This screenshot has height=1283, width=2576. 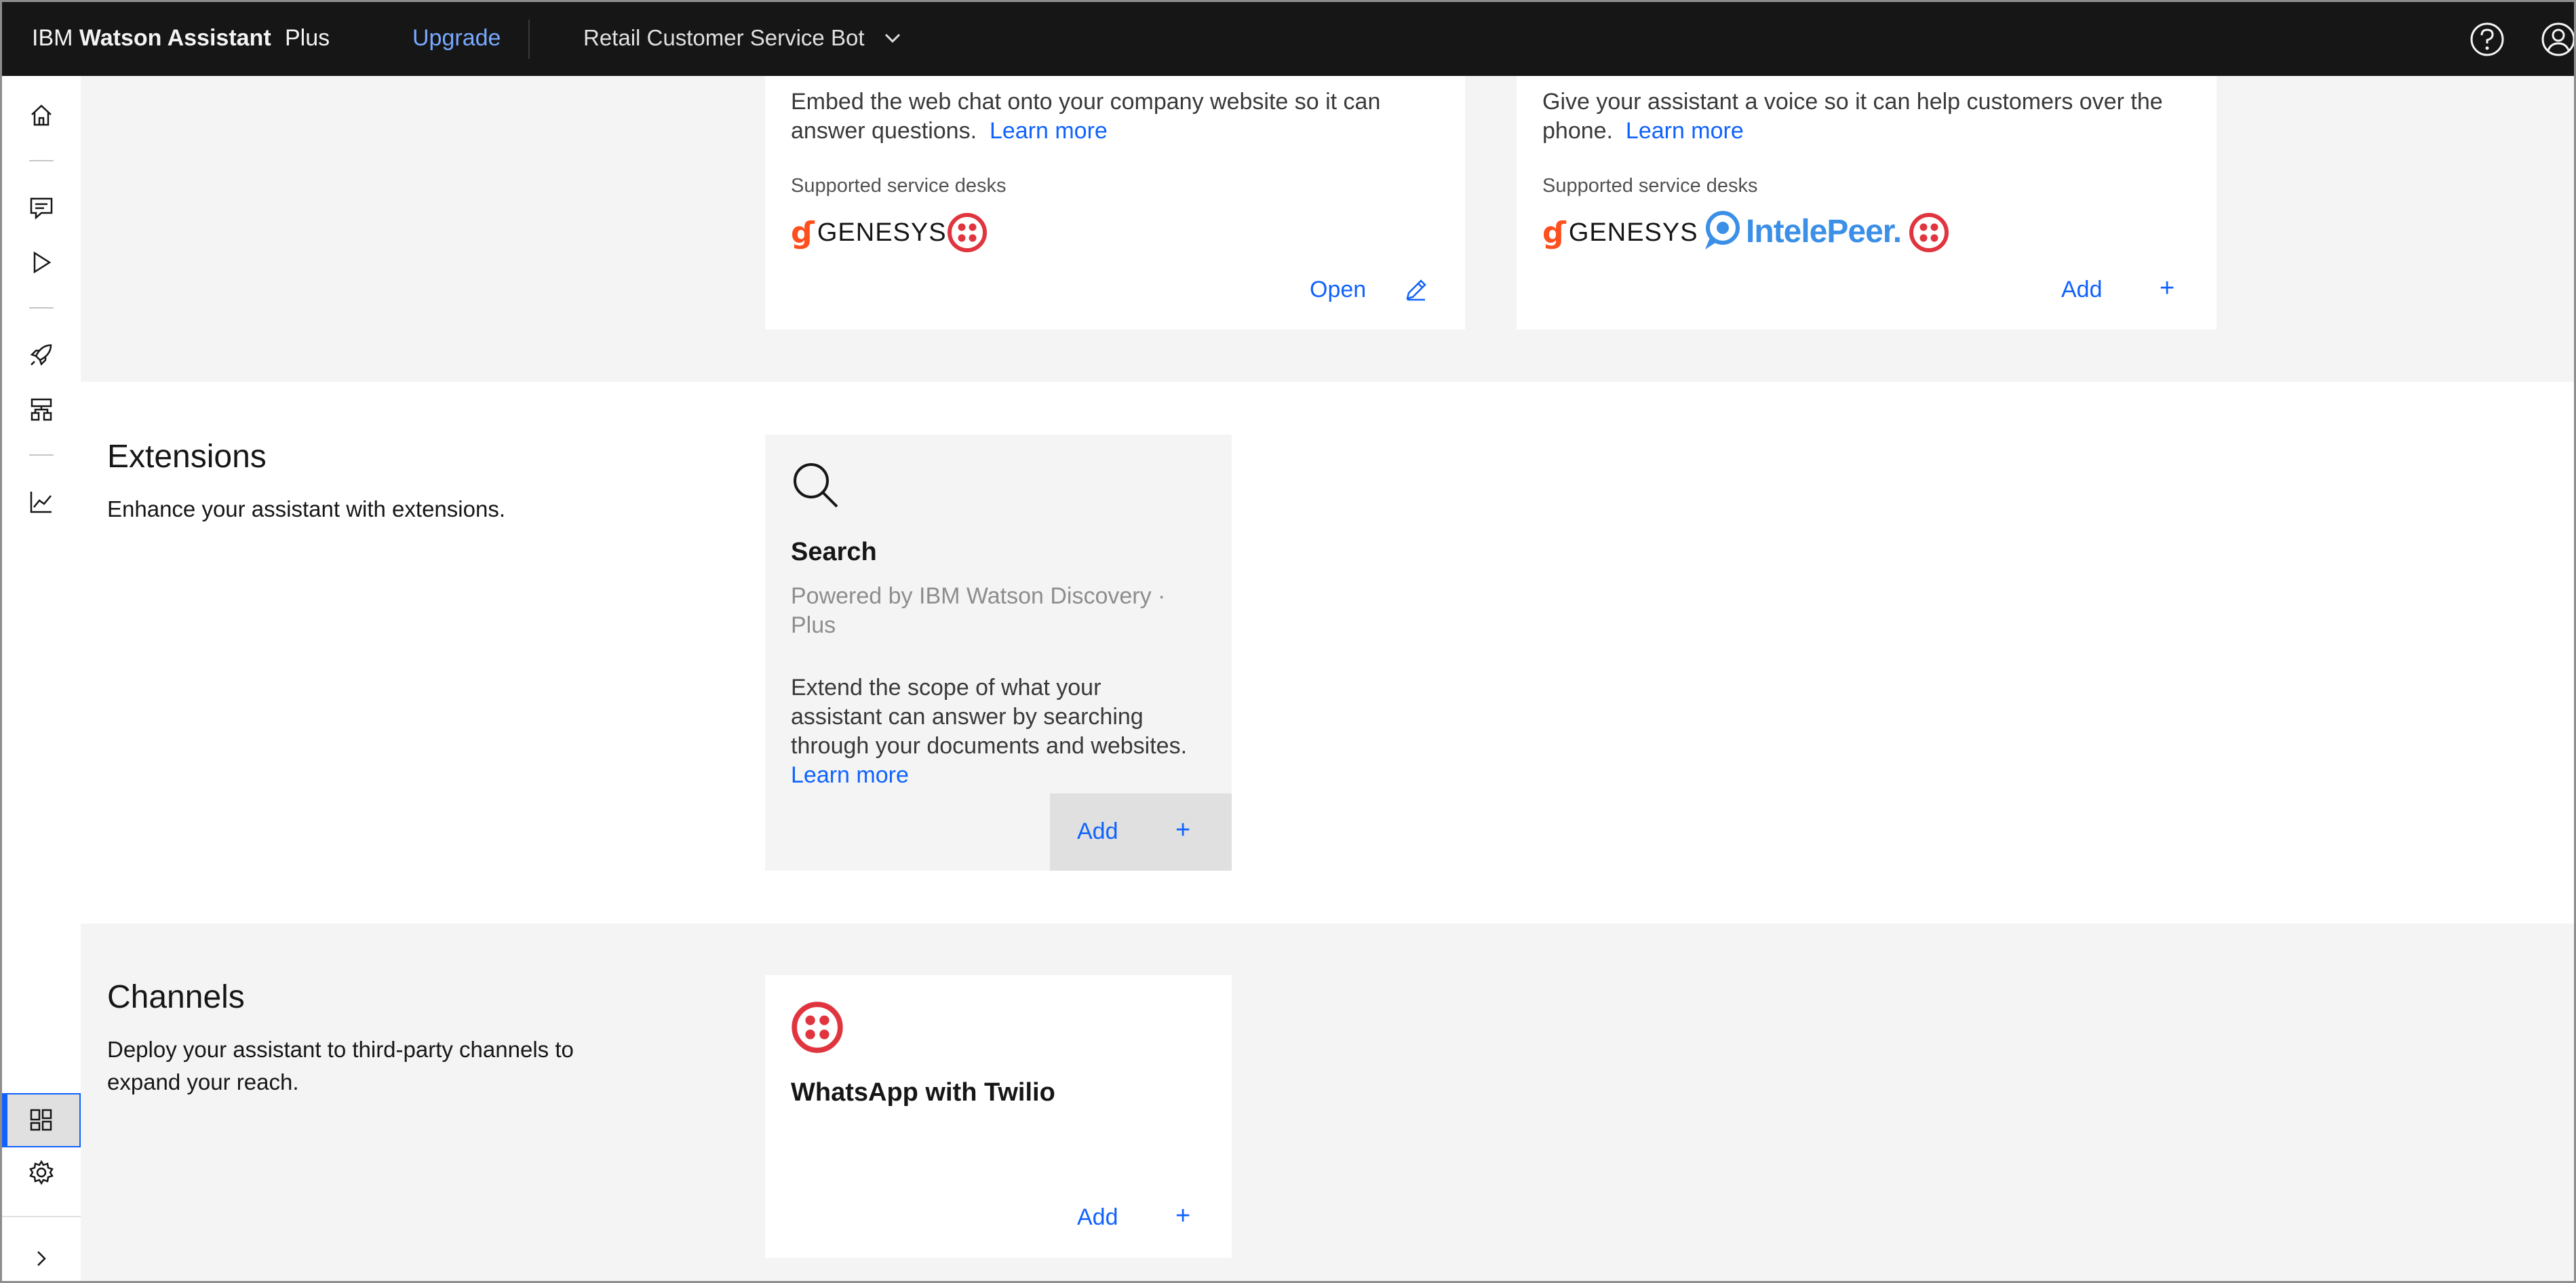 What do you see at coordinates (41, 502) in the screenshot?
I see `analytics-icon` at bounding box center [41, 502].